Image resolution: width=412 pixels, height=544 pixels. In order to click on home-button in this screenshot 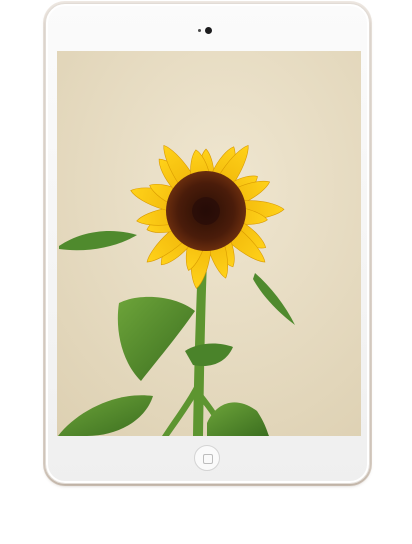, I will do `click(207, 458)`.